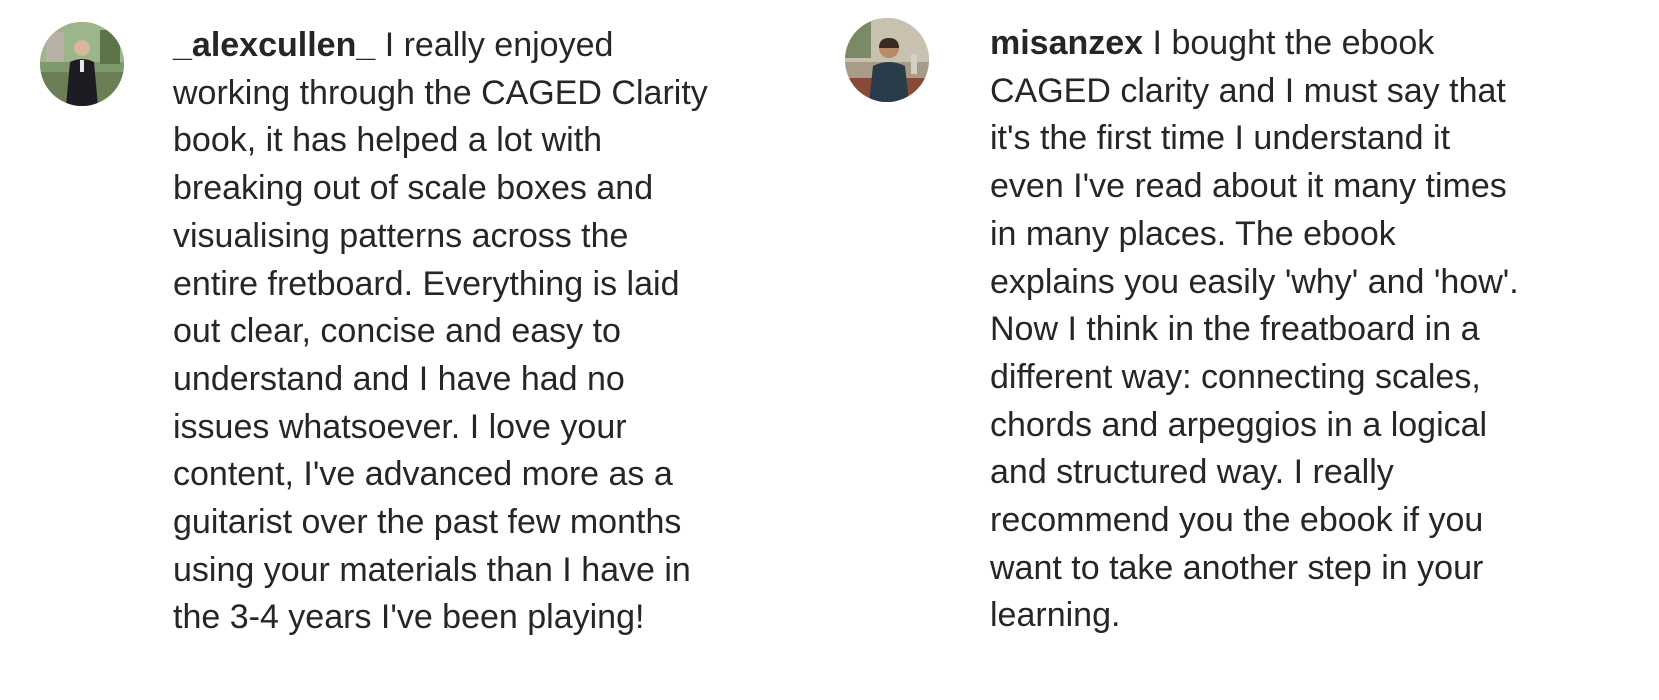  Describe the element at coordinates (1293, 43) in the screenshot. I see `comment-text-line: I bought the ebook` at that location.